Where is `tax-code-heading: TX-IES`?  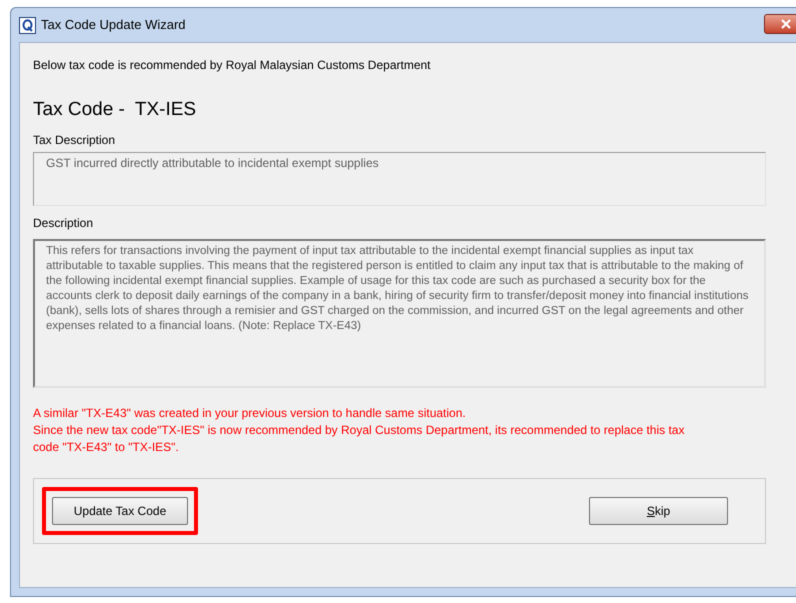
tax-code-heading: TX-IES is located at coordinates (165, 110).